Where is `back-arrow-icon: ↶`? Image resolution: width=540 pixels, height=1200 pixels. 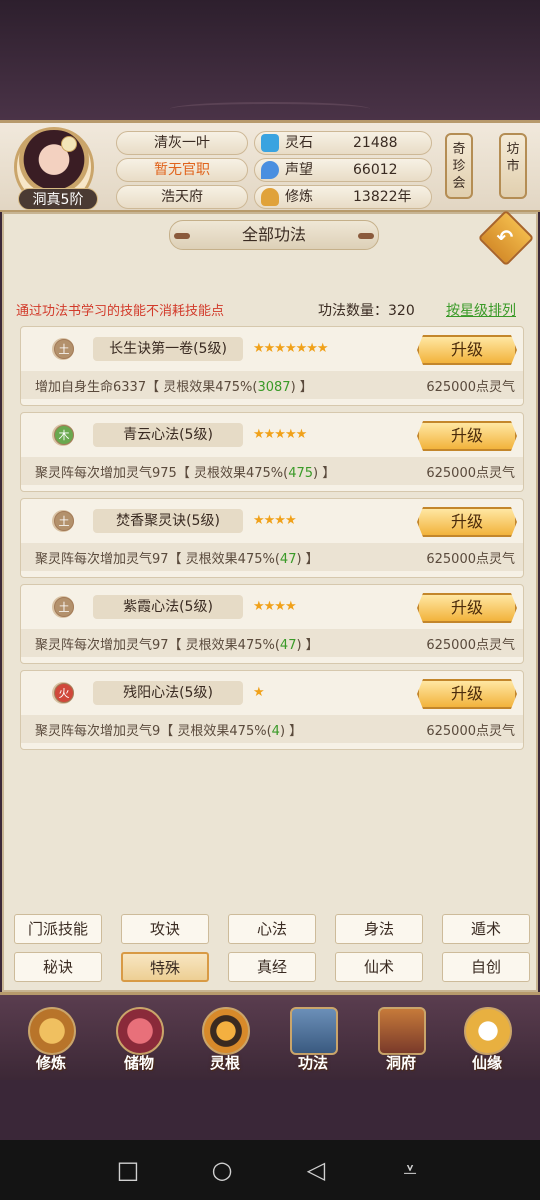 back-arrow-icon: ↶ is located at coordinates (505, 236).